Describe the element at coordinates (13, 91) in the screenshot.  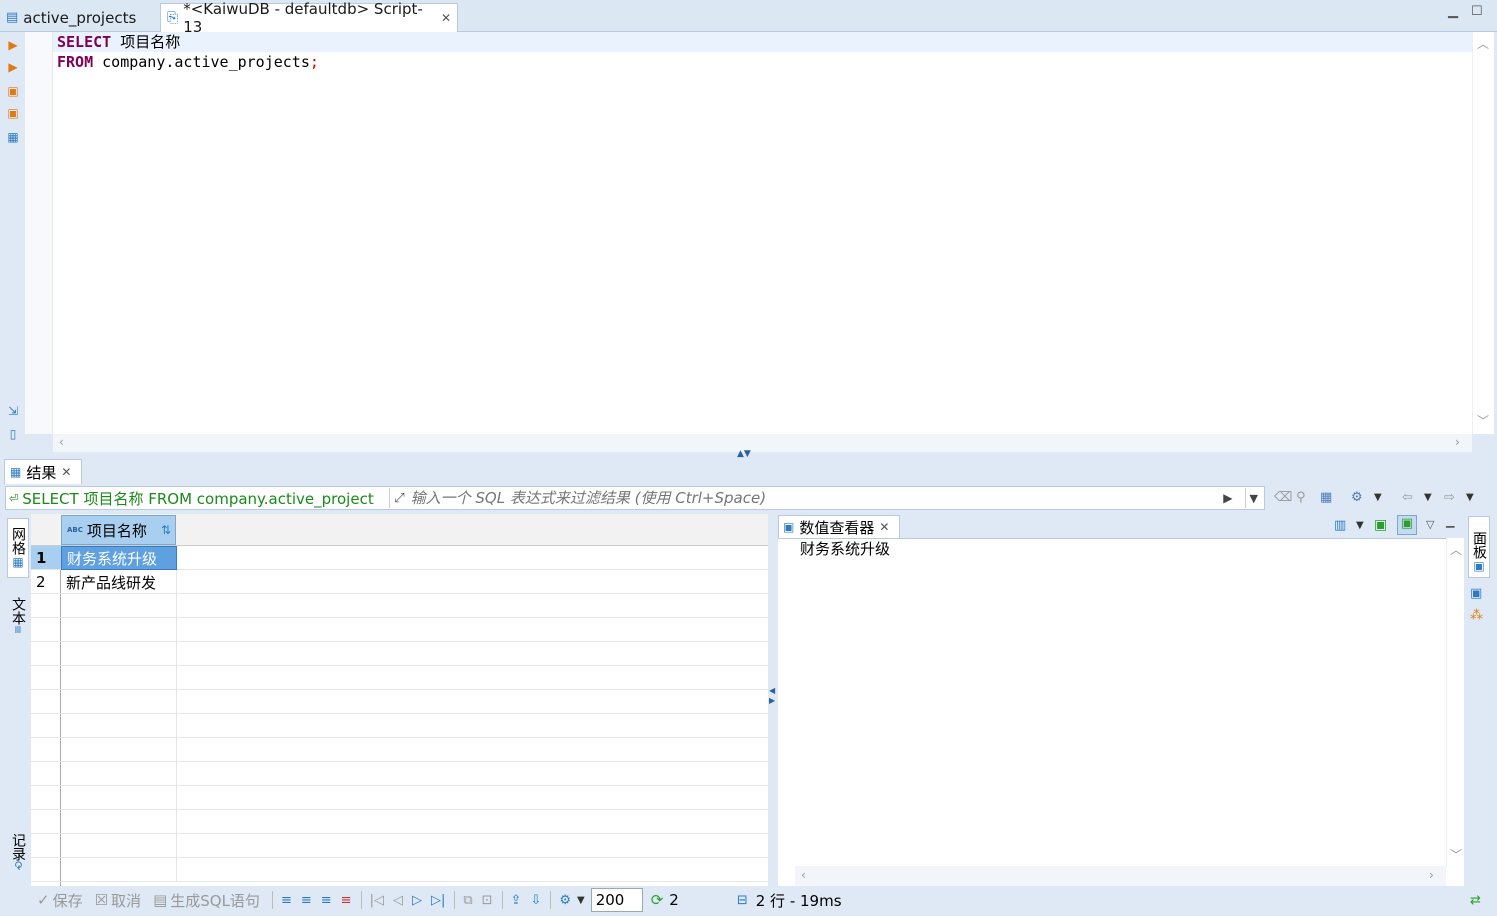
I see `execute-script-icon: ▣` at that location.